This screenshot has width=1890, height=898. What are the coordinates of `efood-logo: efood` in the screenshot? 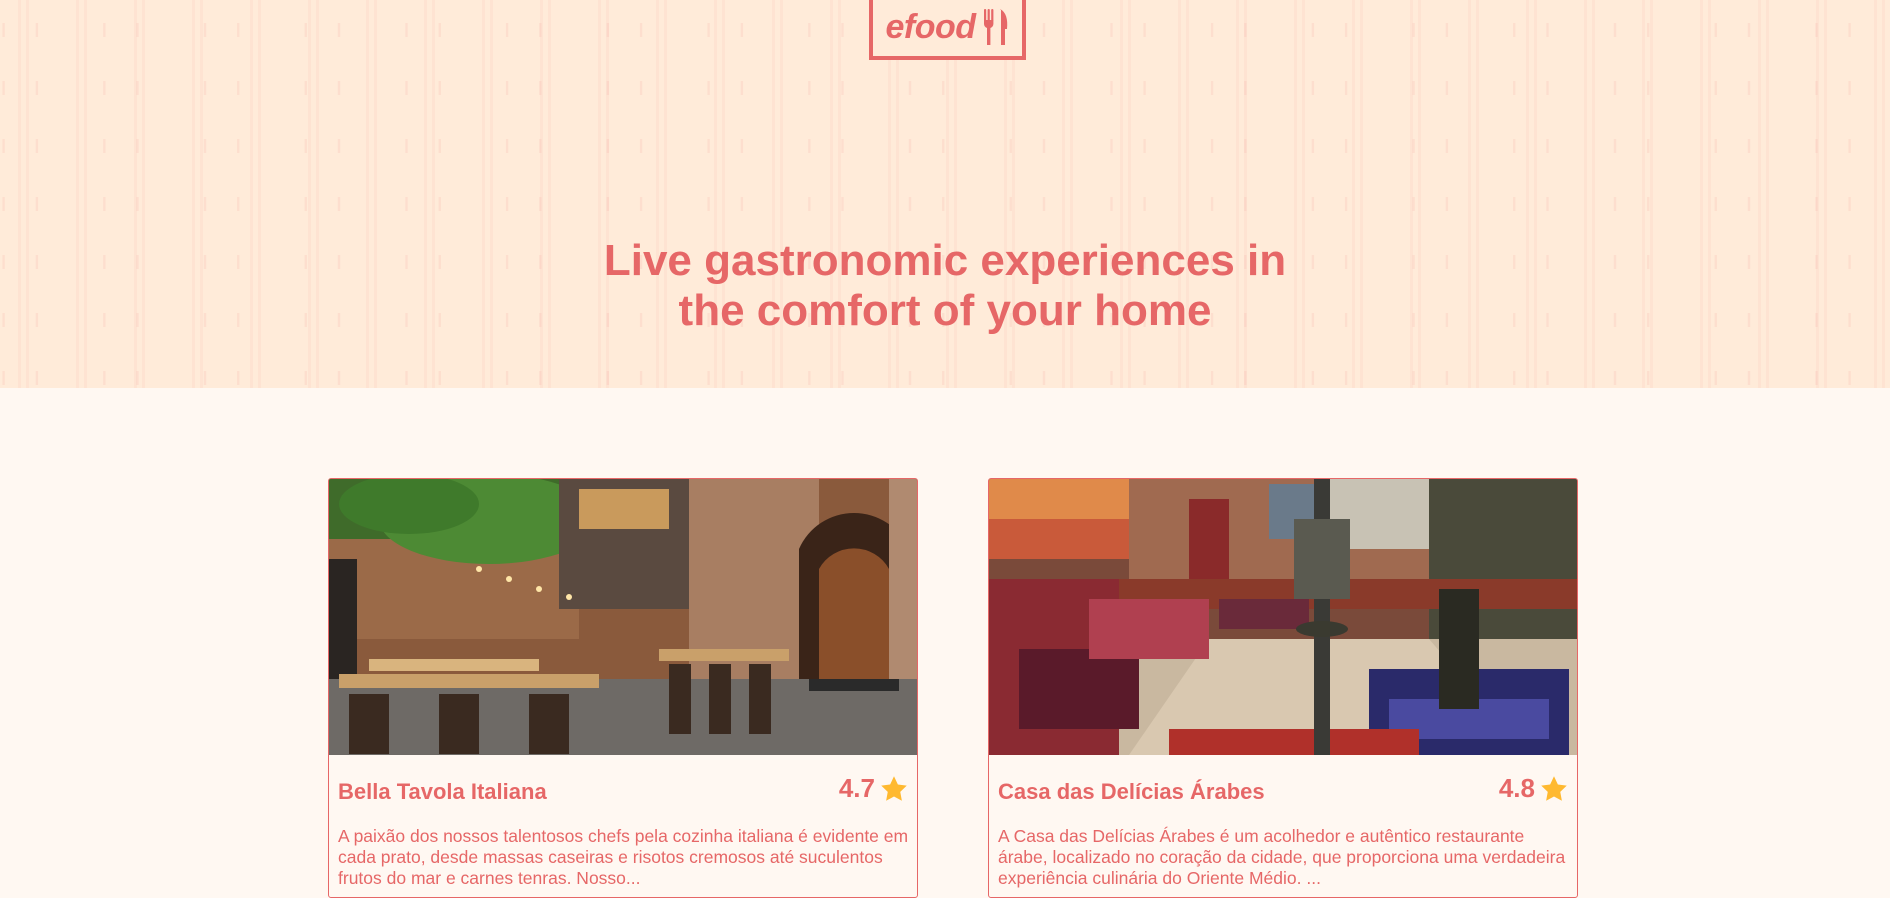 It's located at (947, 30).